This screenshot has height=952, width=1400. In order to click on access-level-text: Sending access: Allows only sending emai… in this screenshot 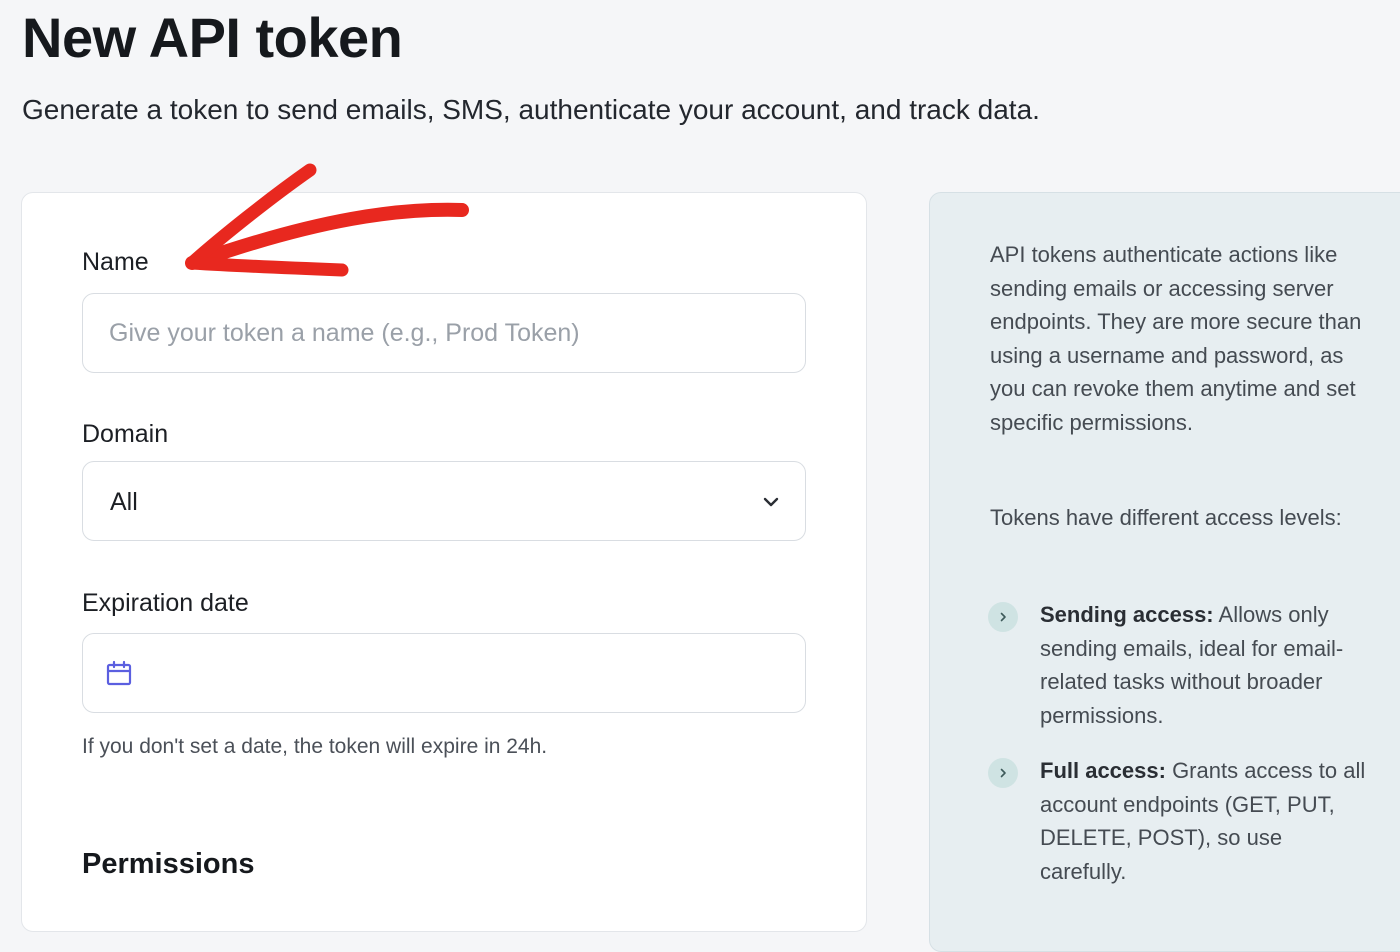, I will do `click(1205, 665)`.